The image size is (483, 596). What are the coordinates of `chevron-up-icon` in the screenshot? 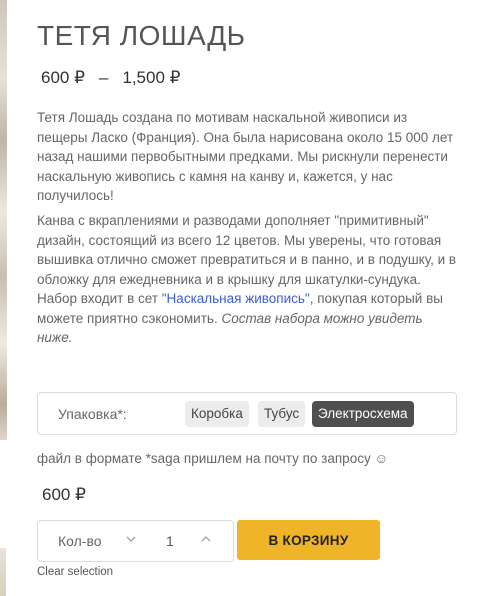 It's located at (206, 540).